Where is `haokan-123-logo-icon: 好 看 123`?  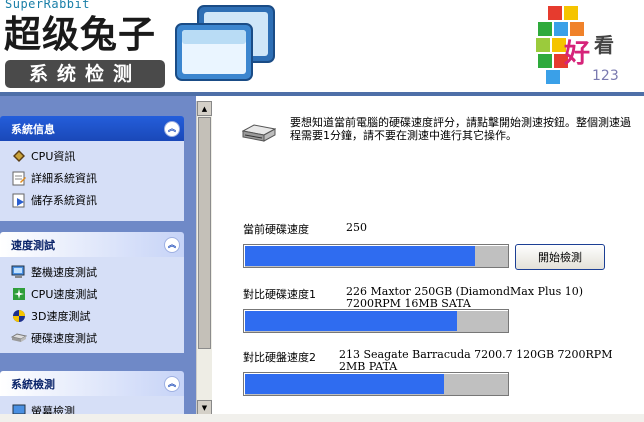 haokan-123-logo-icon: 好 看 123 is located at coordinates (577, 45).